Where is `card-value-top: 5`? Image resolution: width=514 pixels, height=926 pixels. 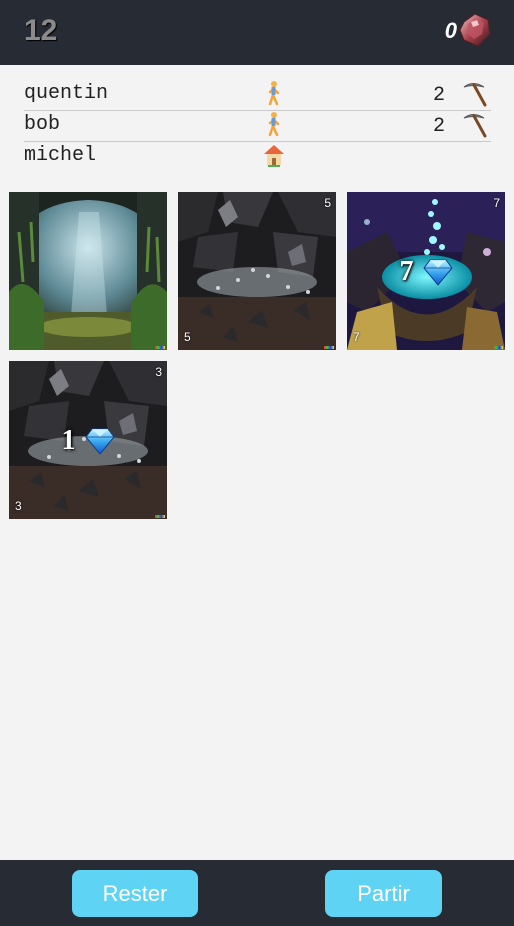
card-value-top: 5 is located at coordinates (327, 203).